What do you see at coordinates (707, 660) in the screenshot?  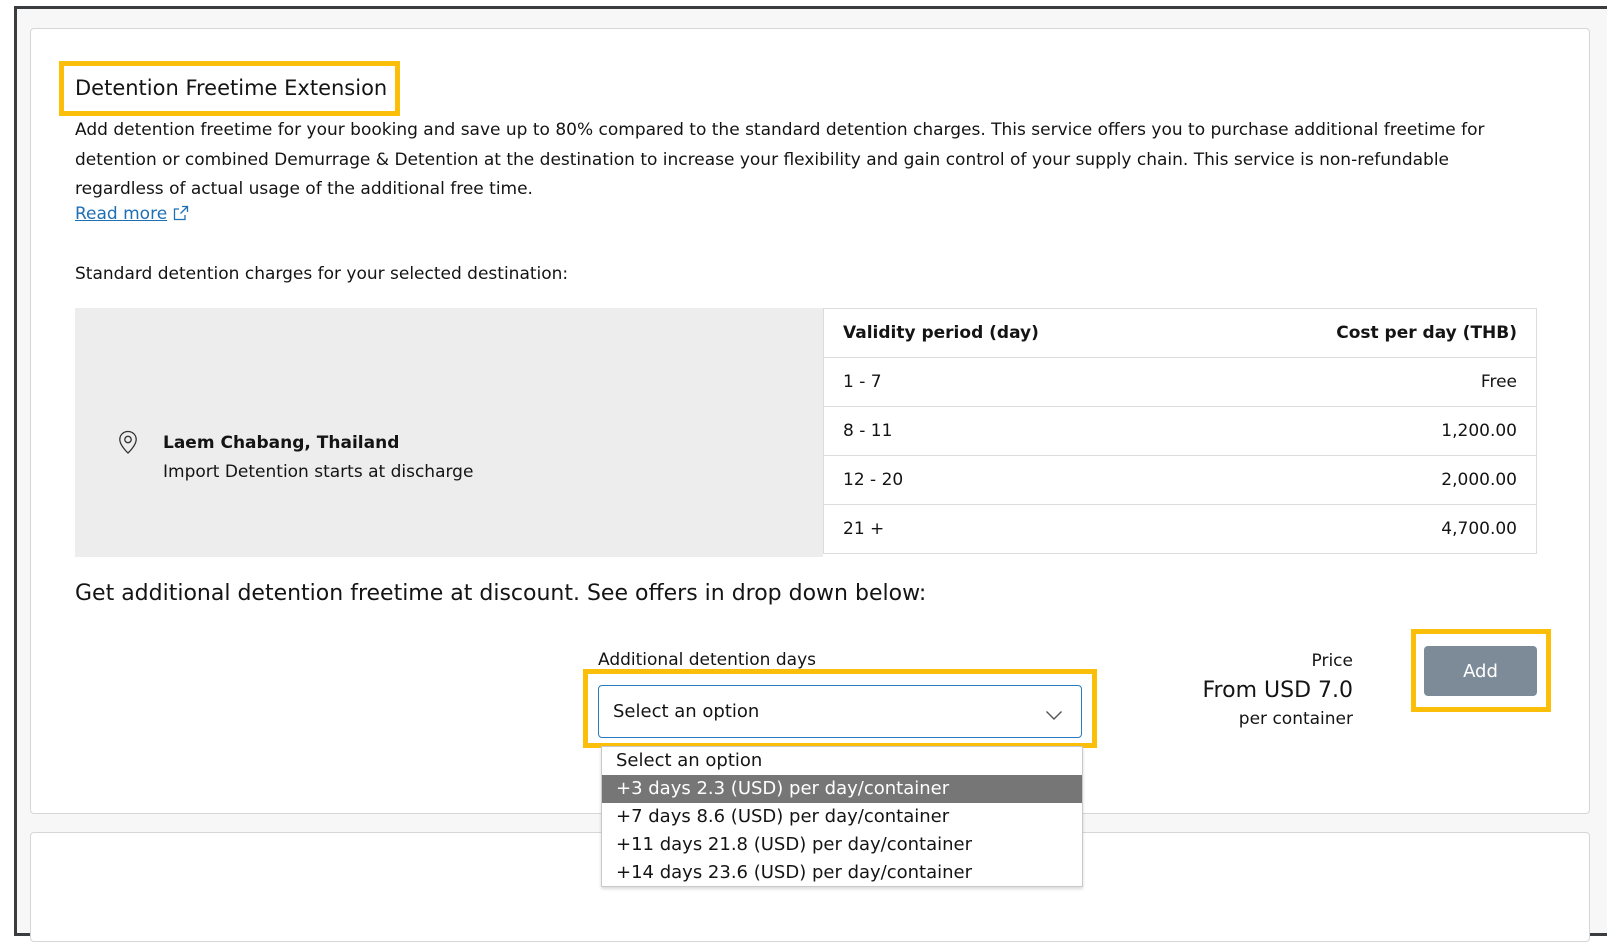 I see `detention-days-label: Additional detention days` at bounding box center [707, 660].